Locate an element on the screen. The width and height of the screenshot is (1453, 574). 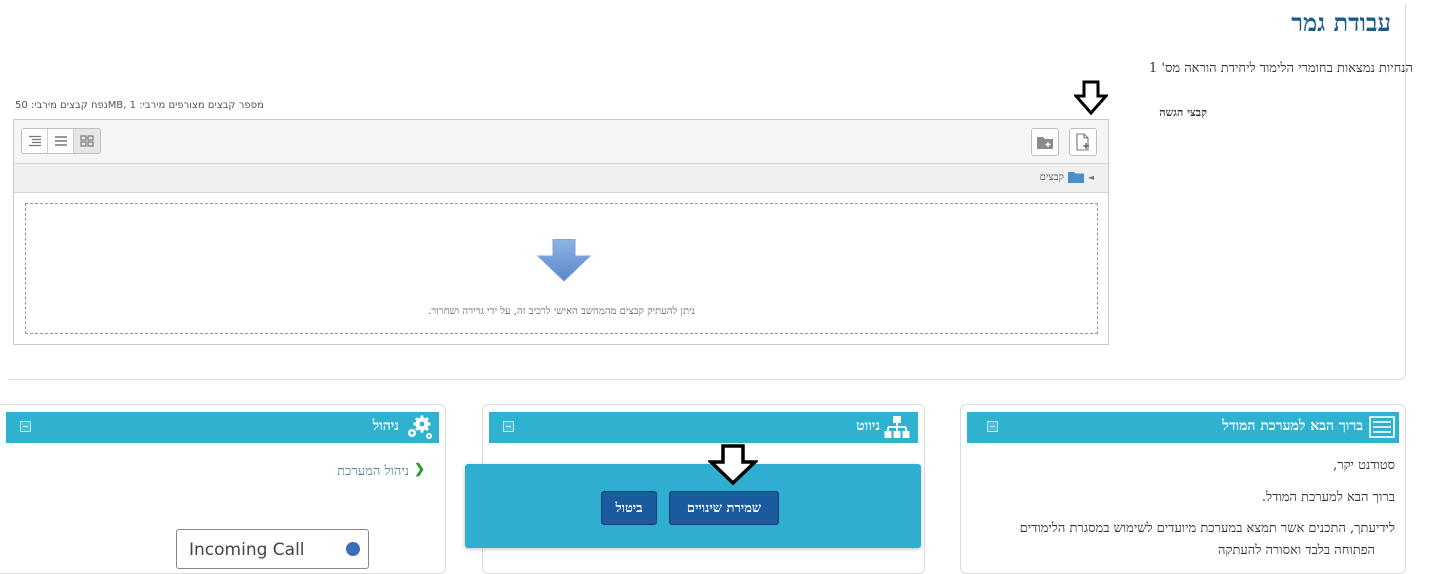
view-tree-button is located at coordinates (35, 141).